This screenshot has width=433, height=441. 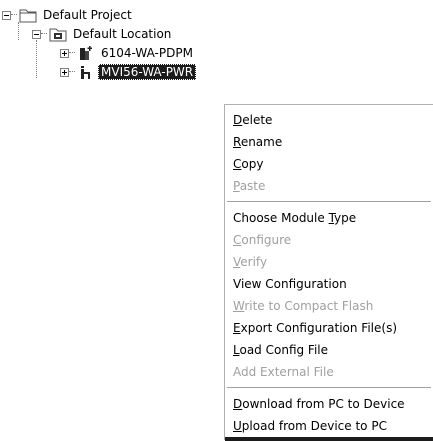 I want to click on menu-item-label: erify, so click(x=254, y=262).